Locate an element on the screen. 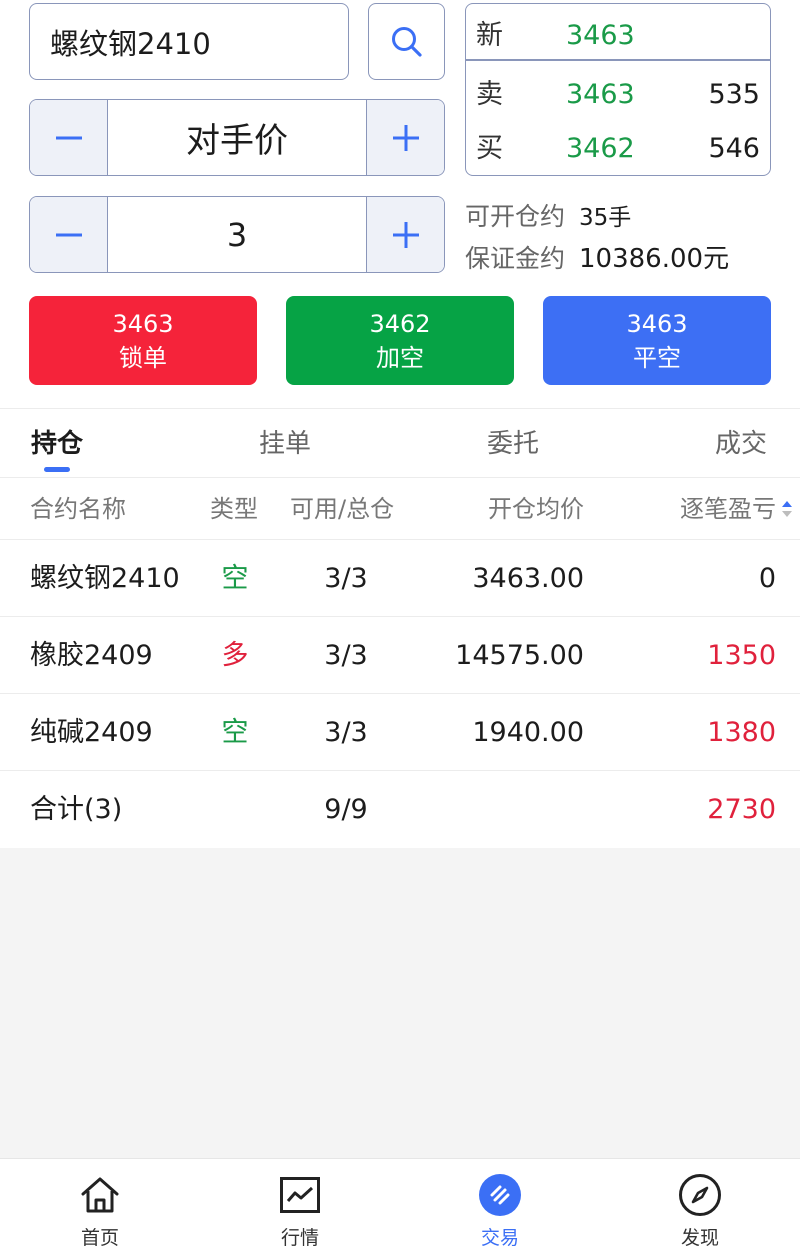 The image size is (800, 1251). nav-market: 行情 is located at coordinates (300, 1205).